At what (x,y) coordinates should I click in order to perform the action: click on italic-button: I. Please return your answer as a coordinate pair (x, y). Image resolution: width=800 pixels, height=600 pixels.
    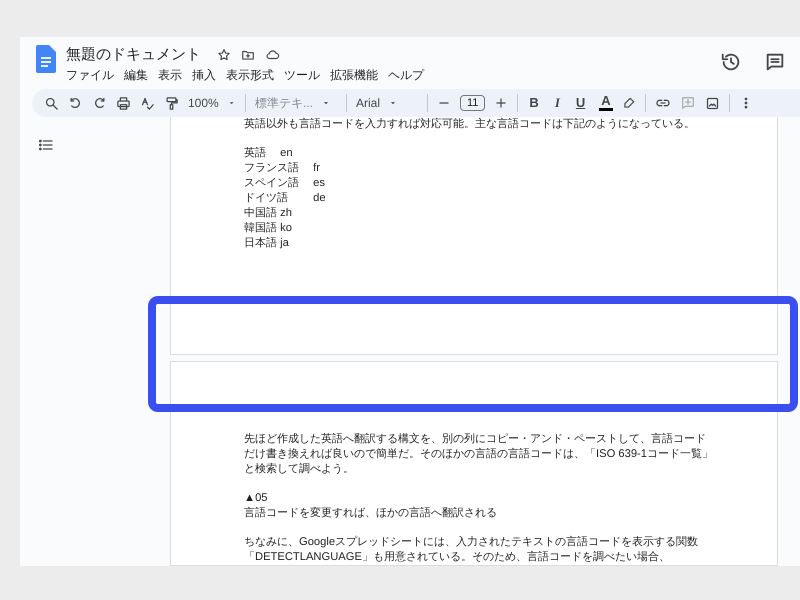
    Looking at the image, I should click on (557, 103).